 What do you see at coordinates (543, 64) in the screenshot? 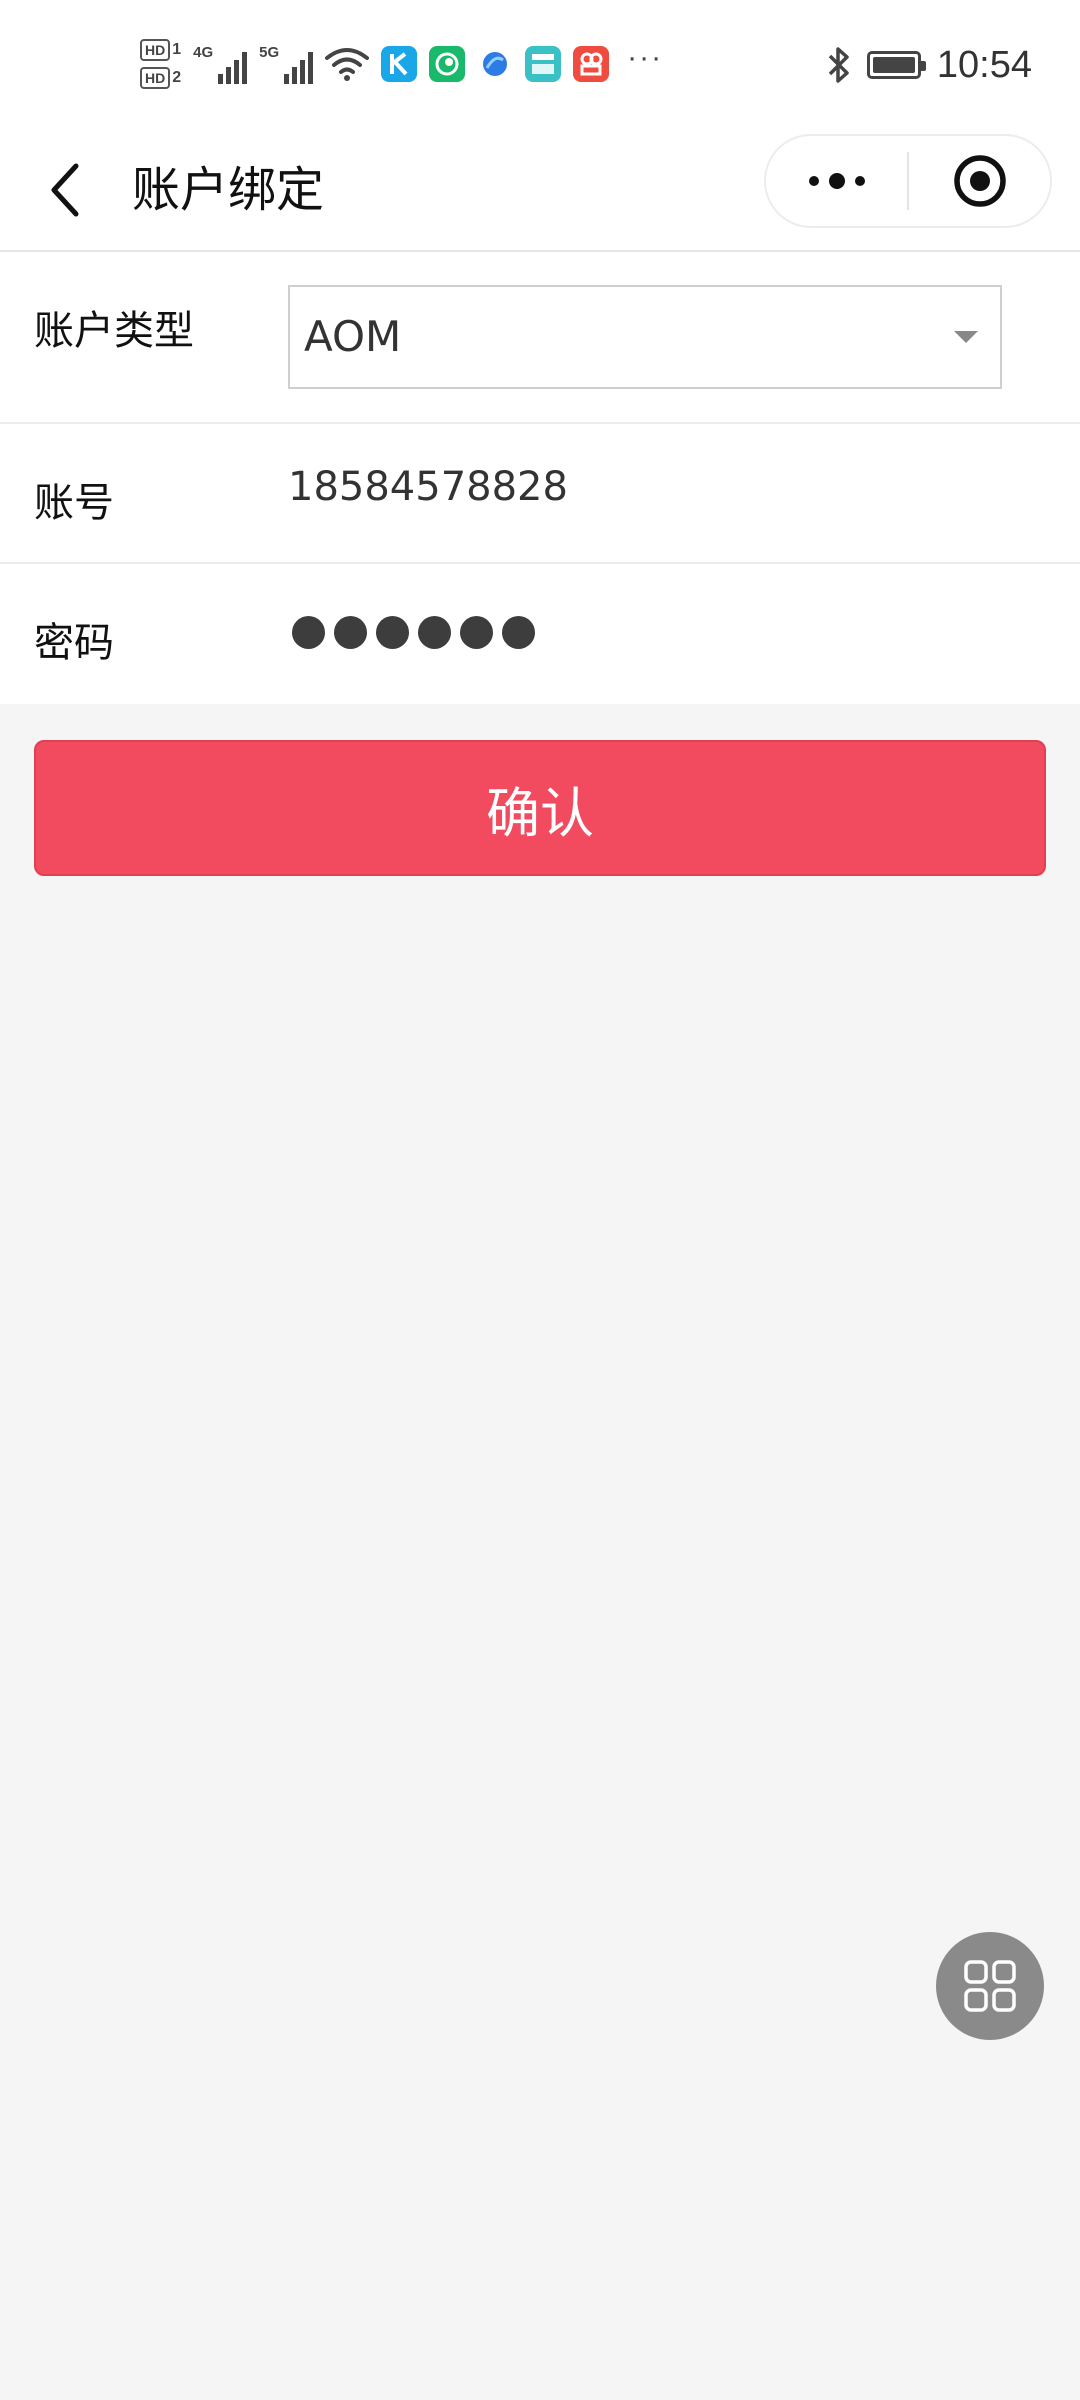
I see `boss-zhipin-icon` at bounding box center [543, 64].